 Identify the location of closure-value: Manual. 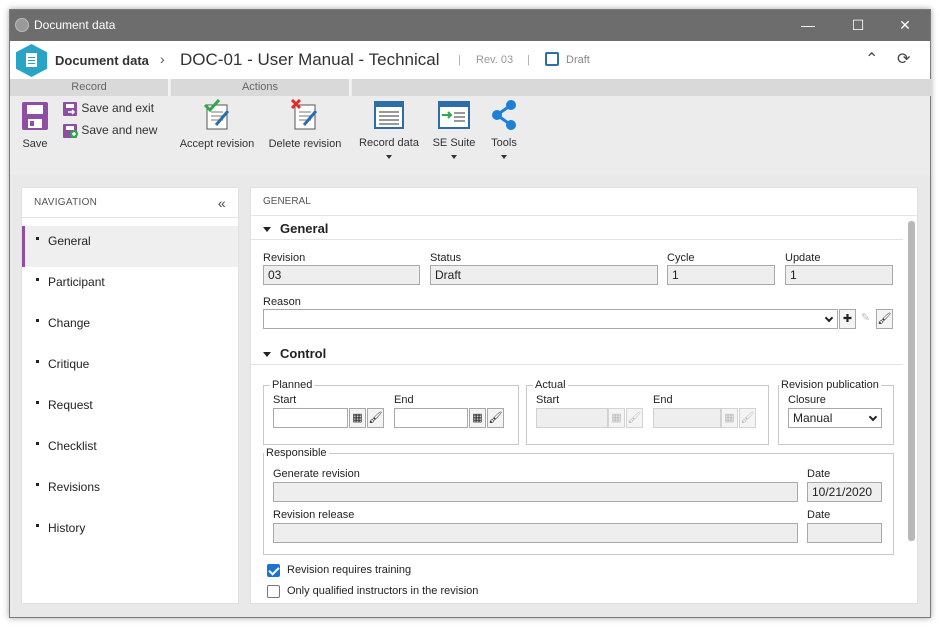
(813, 418).